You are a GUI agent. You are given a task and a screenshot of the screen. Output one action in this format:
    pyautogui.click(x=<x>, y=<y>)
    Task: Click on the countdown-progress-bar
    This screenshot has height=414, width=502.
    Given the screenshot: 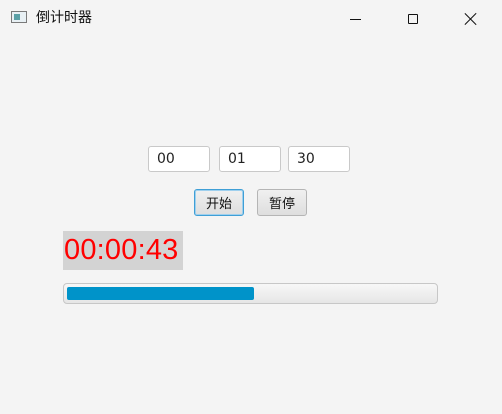 What is the action you would take?
    pyautogui.click(x=250, y=293)
    